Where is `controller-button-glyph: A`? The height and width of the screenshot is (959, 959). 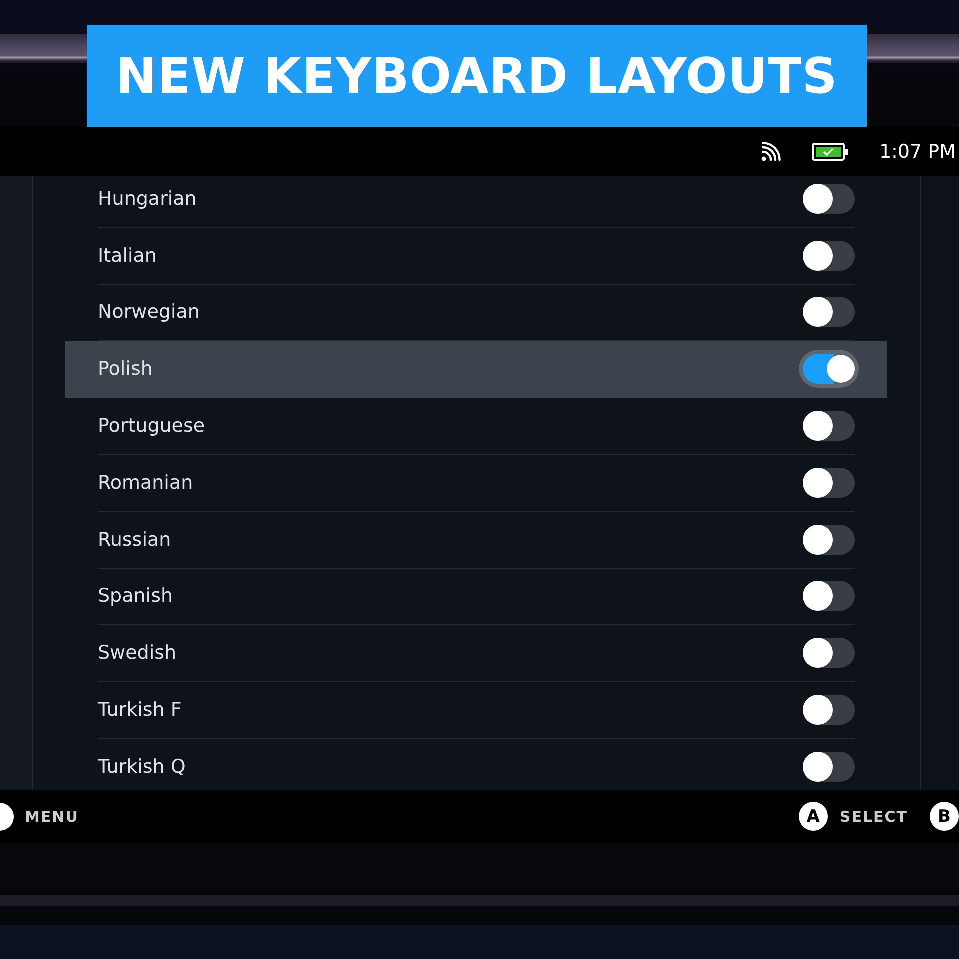 controller-button-glyph: A is located at coordinates (813, 816).